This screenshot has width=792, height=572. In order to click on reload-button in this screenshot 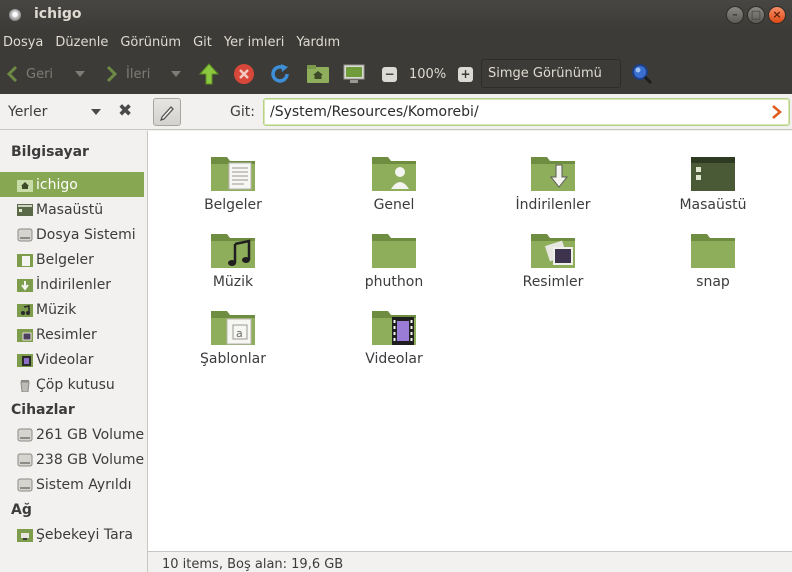, I will do `click(280, 74)`.